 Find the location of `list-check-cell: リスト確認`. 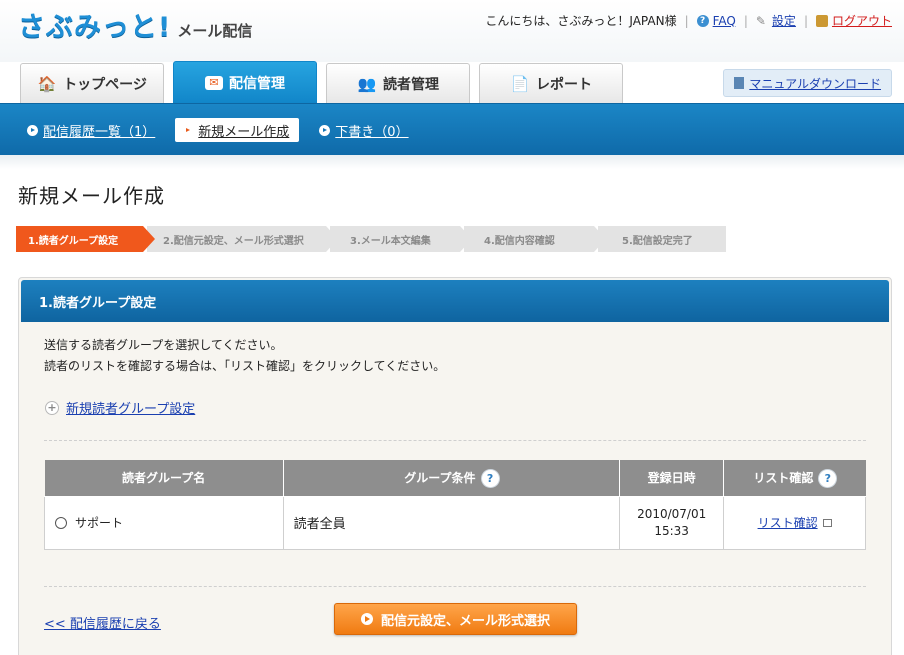

list-check-cell: リスト確認 is located at coordinates (794, 522).